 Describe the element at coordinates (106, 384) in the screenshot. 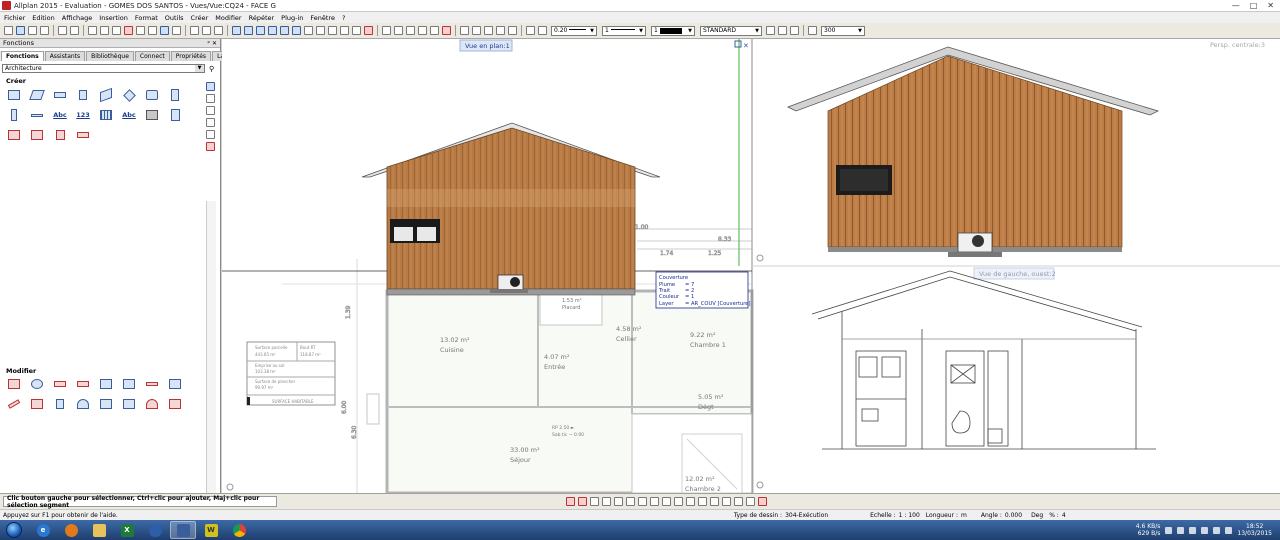

I see `modify-opening-icon` at that location.